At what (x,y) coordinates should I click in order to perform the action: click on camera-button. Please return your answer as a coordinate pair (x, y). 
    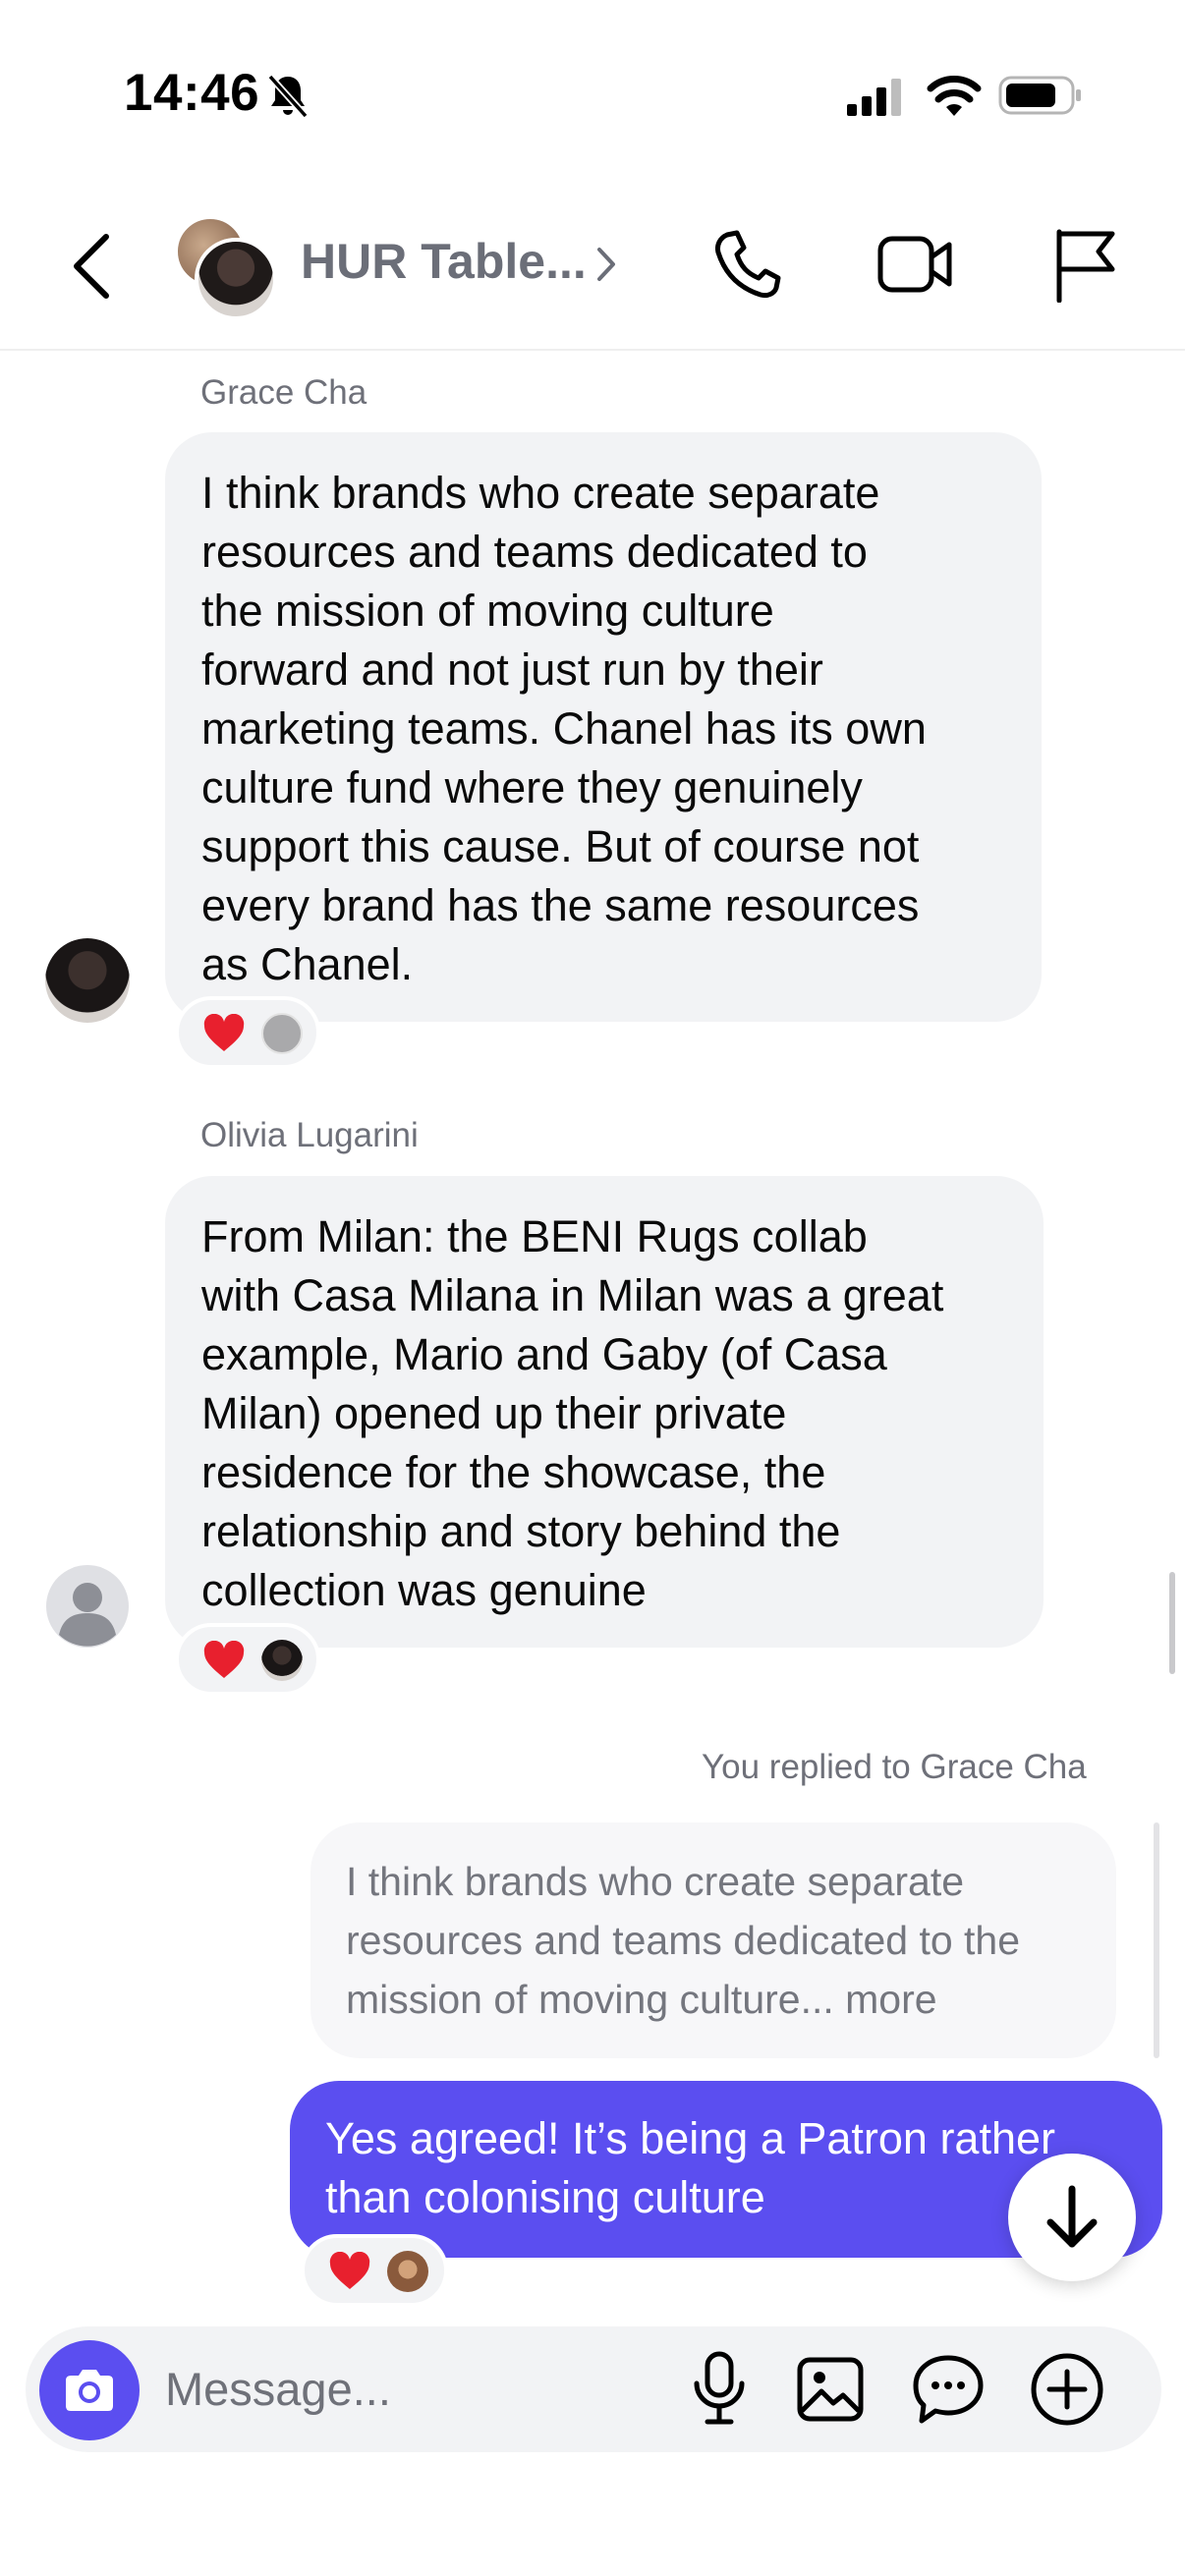
    Looking at the image, I should click on (90, 2390).